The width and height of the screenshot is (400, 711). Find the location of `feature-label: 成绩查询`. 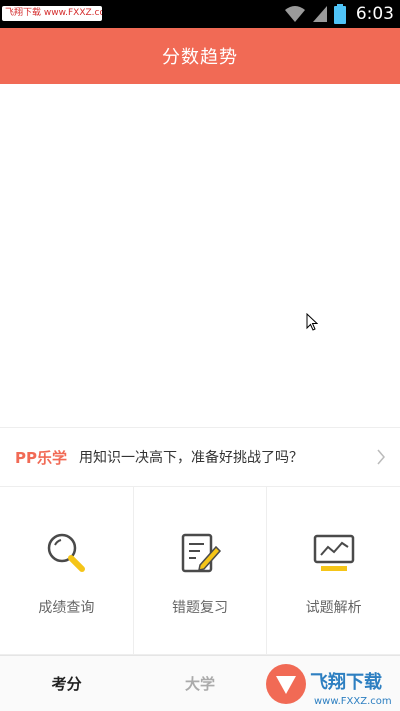

feature-label: 成绩查询 is located at coordinates (66, 608).